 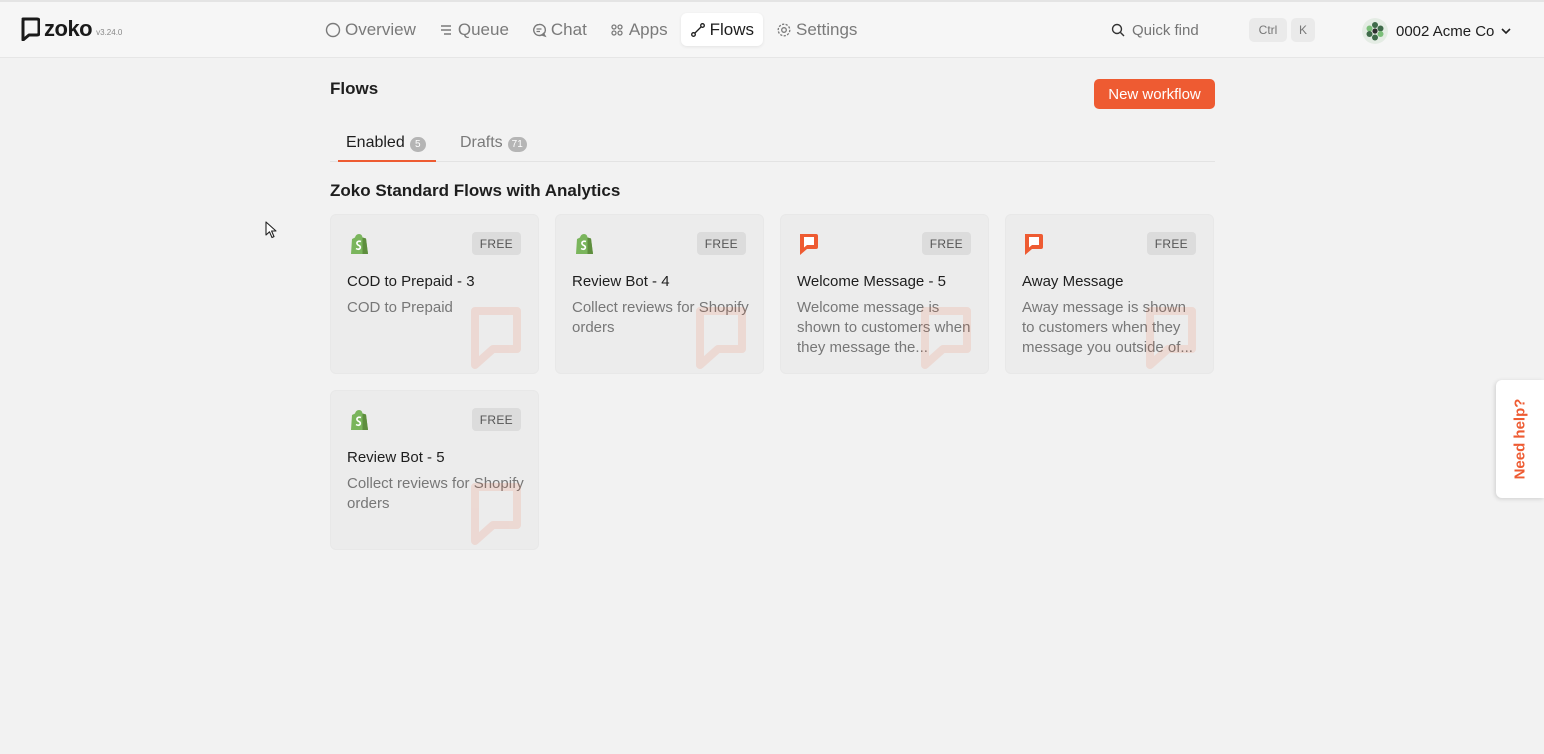 What do you see at coordinates (772, 146) in the screenshot?
I see `flow-tabs: Enabled 5 Drafts 71` at bounding box center [772, 146].